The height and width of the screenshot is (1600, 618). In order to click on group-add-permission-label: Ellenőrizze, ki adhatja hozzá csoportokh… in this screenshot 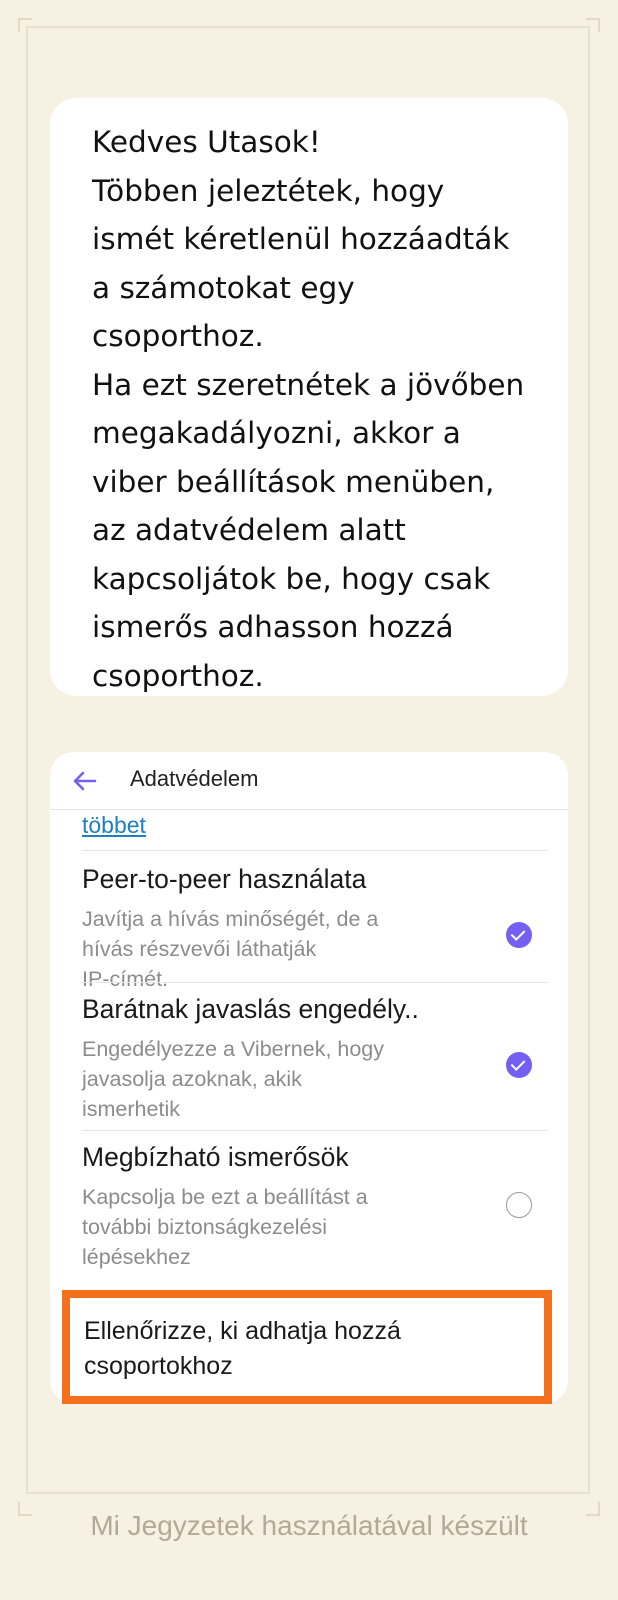, I will do `click(304, 1349)`.